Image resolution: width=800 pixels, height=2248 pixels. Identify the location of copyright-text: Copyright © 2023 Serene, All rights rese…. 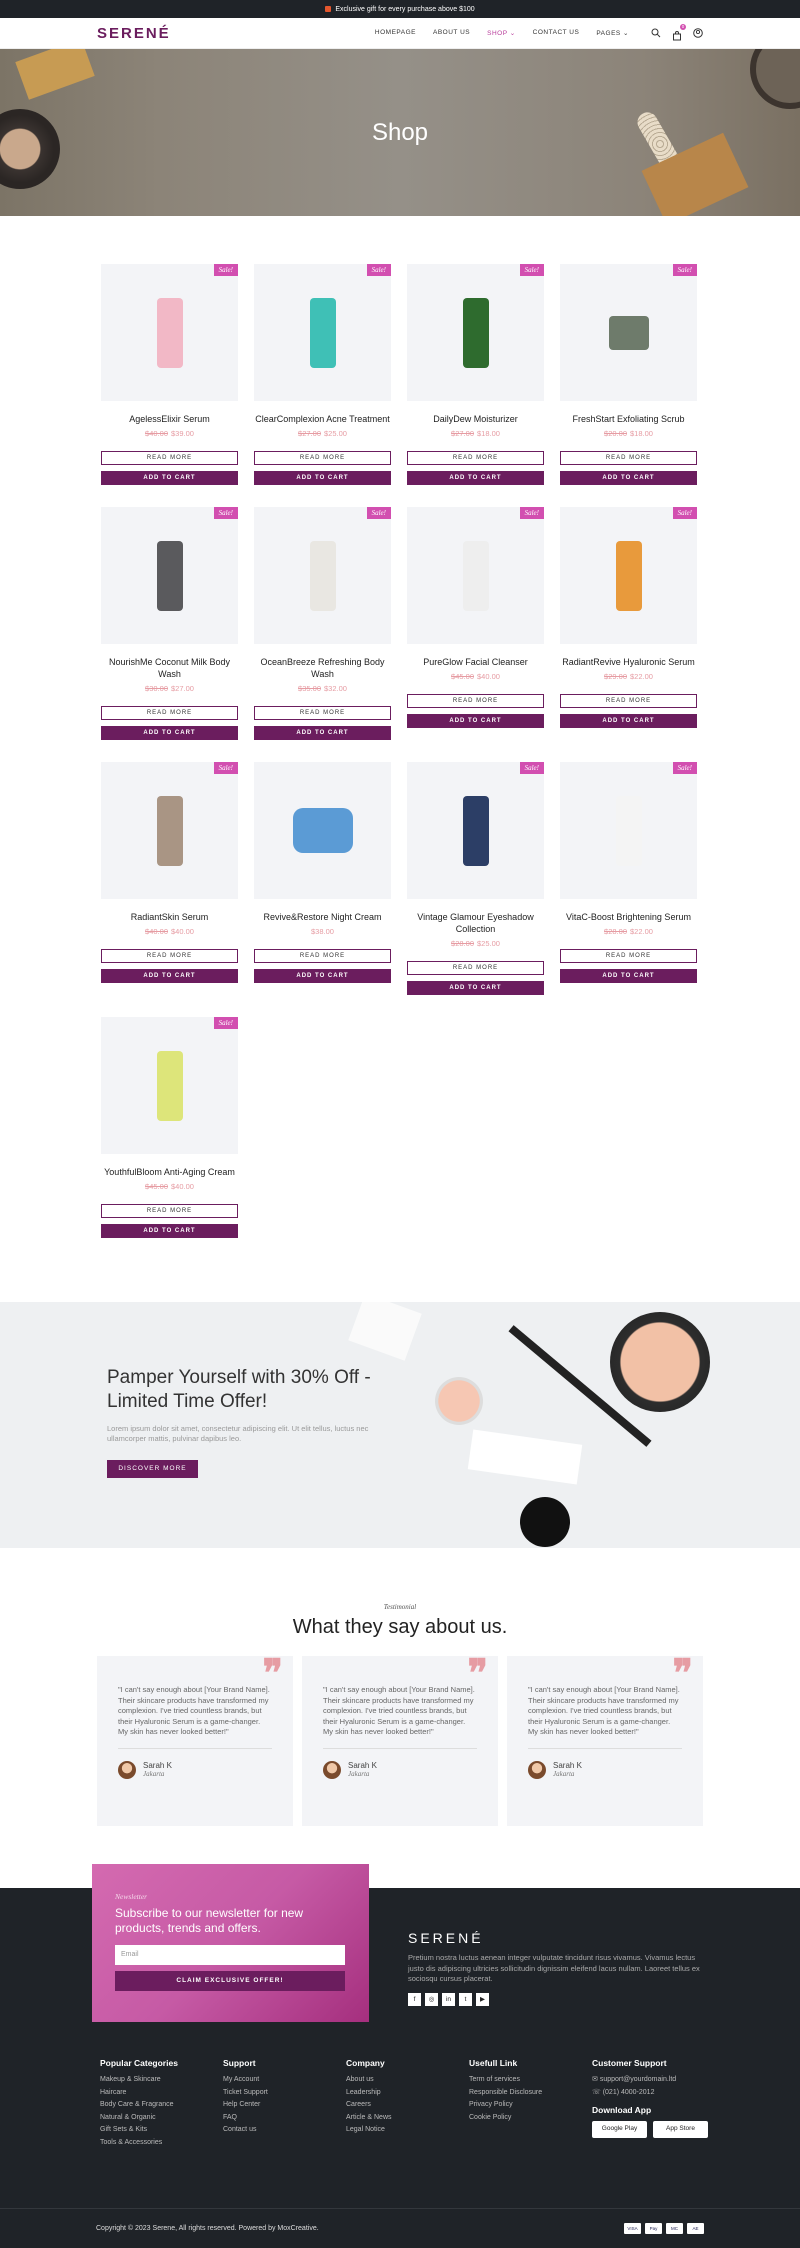
(207, 2228).